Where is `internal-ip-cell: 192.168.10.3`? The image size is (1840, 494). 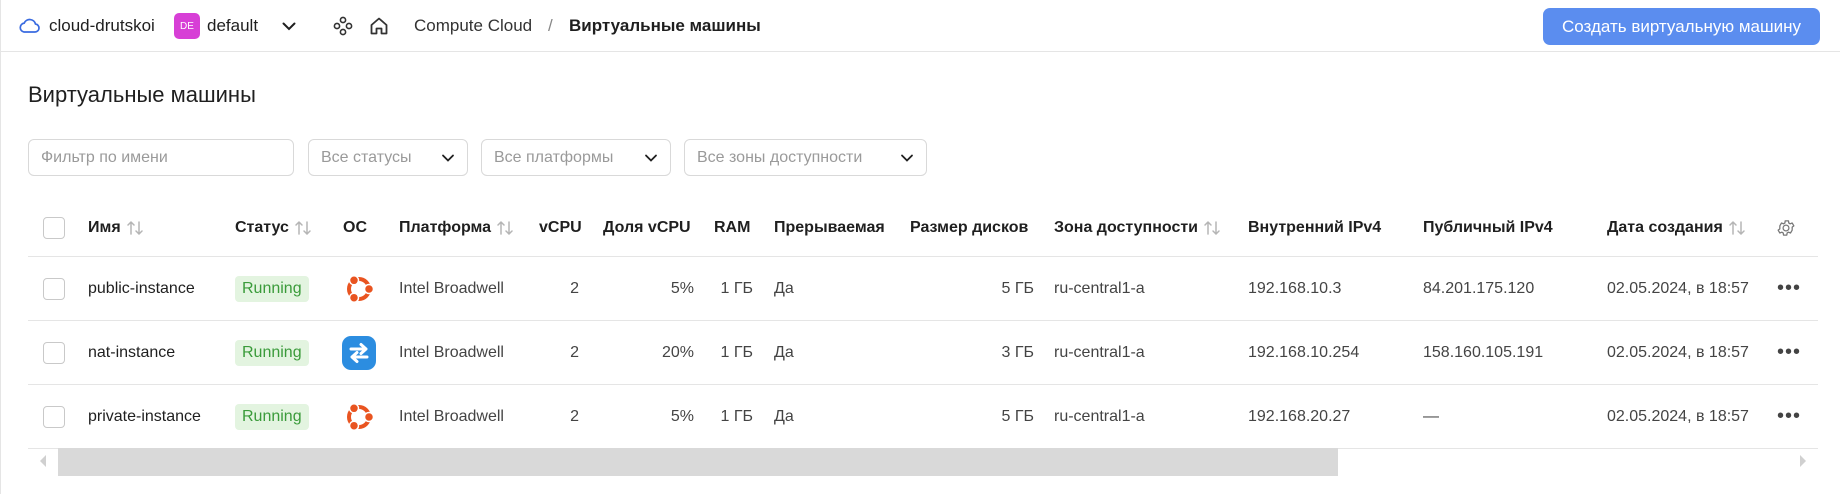 internal-ip-cell: 192.168.10.3 is located at coordinates (1295, 288).